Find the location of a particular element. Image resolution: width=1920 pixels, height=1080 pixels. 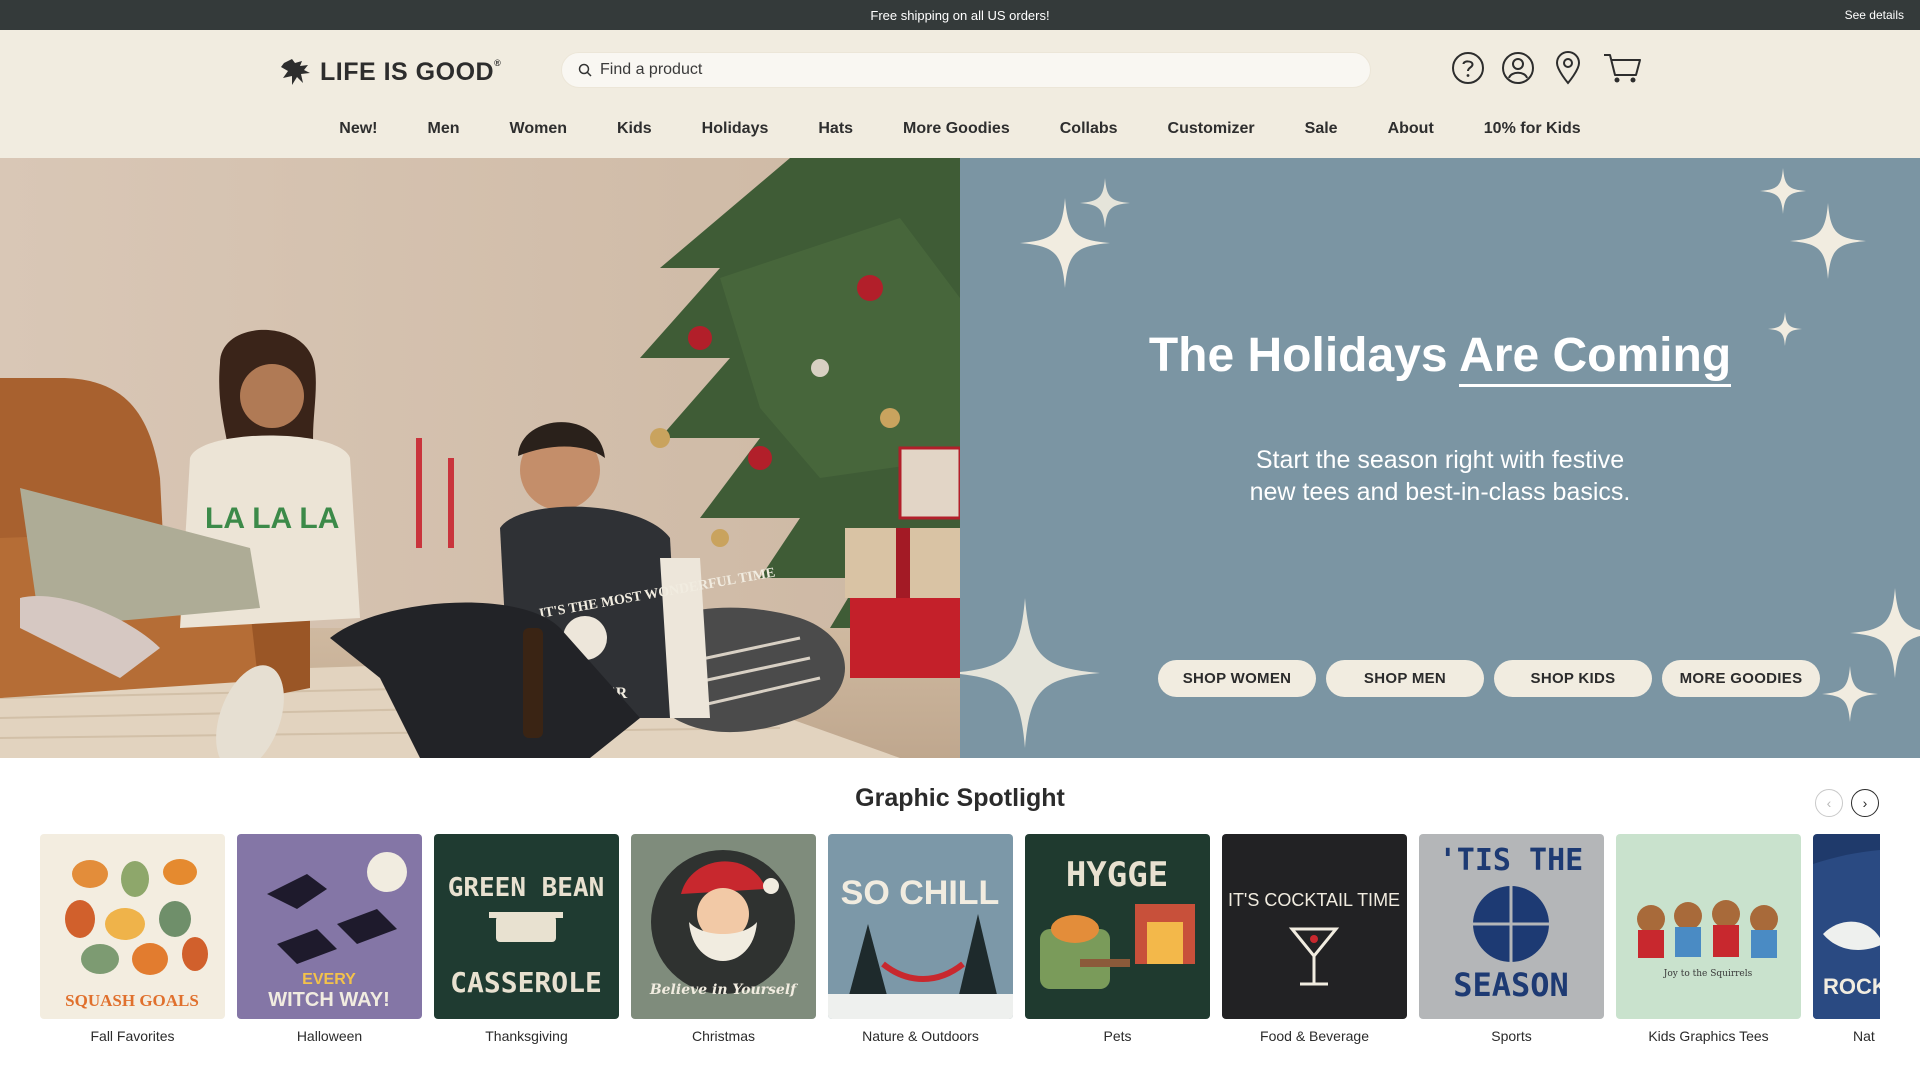

search-input is located at coordinates (970, 70).